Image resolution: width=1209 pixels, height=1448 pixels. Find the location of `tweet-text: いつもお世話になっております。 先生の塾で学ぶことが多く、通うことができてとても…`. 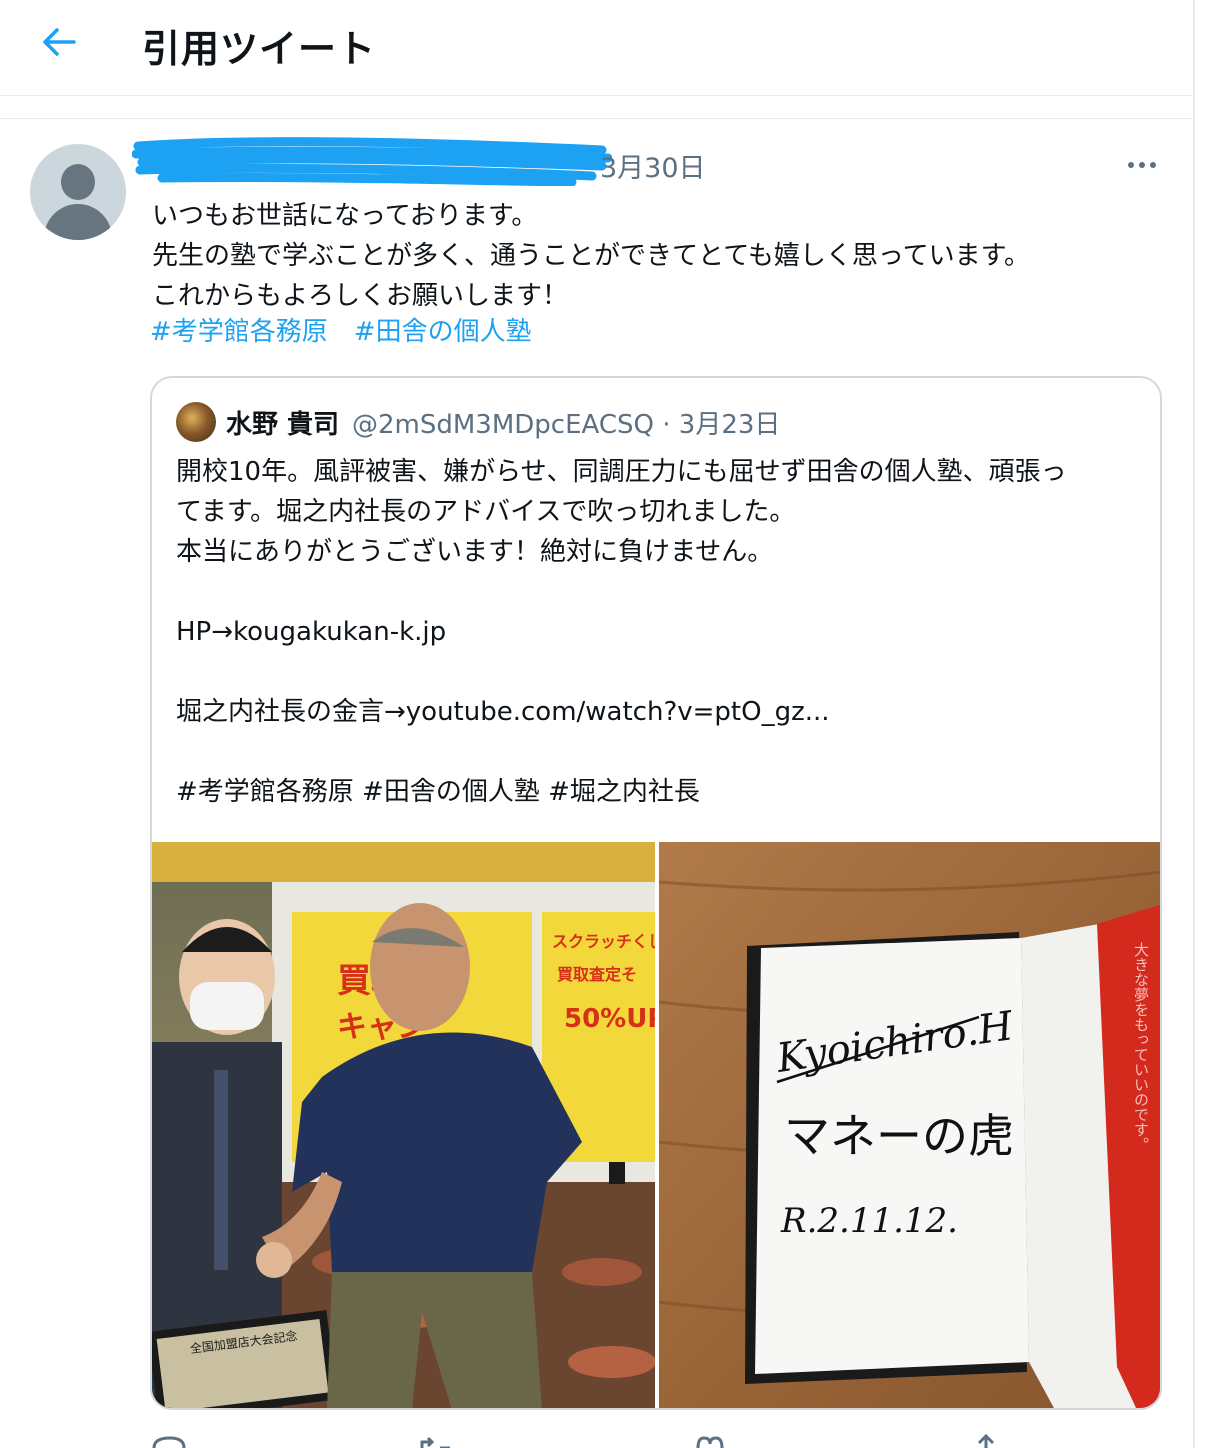

tweet-text: いつもお世話になっております。 先生の塾で学ぶことが多く、通うことができてとても… is located at coordinates (652, 256).